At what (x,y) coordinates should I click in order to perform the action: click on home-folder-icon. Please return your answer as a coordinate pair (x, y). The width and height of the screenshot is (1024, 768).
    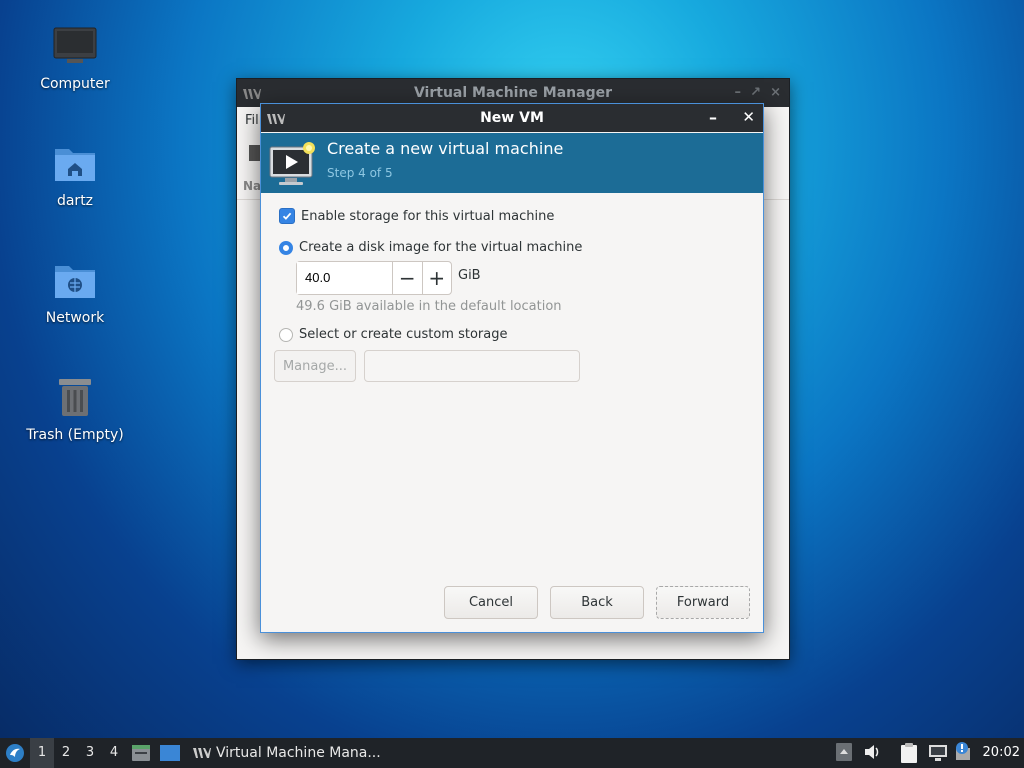
    Looking at the image, I should click on (75, 163).